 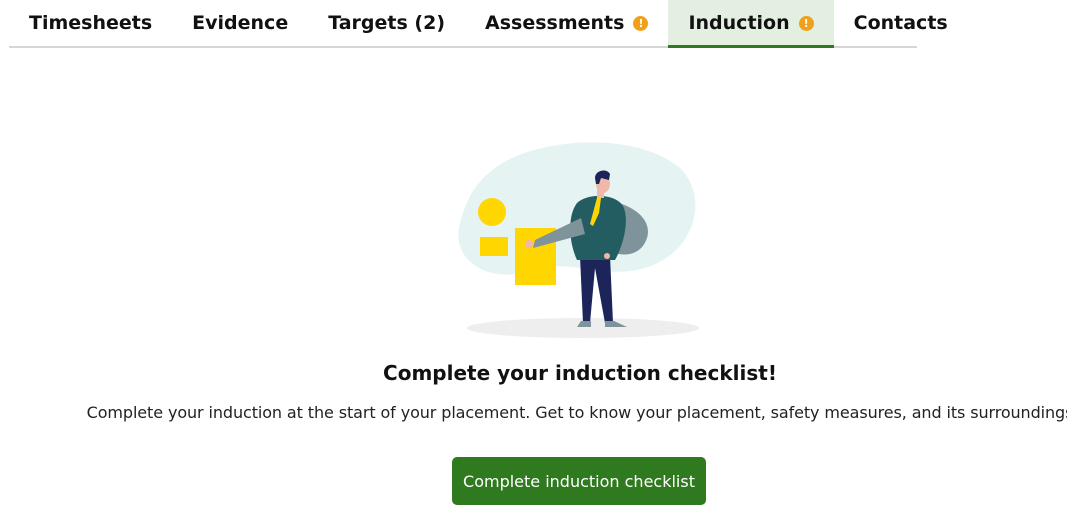 I want to click on complete-induction-checklist-button: Complete induction checklist, so click(x=579, y=481).